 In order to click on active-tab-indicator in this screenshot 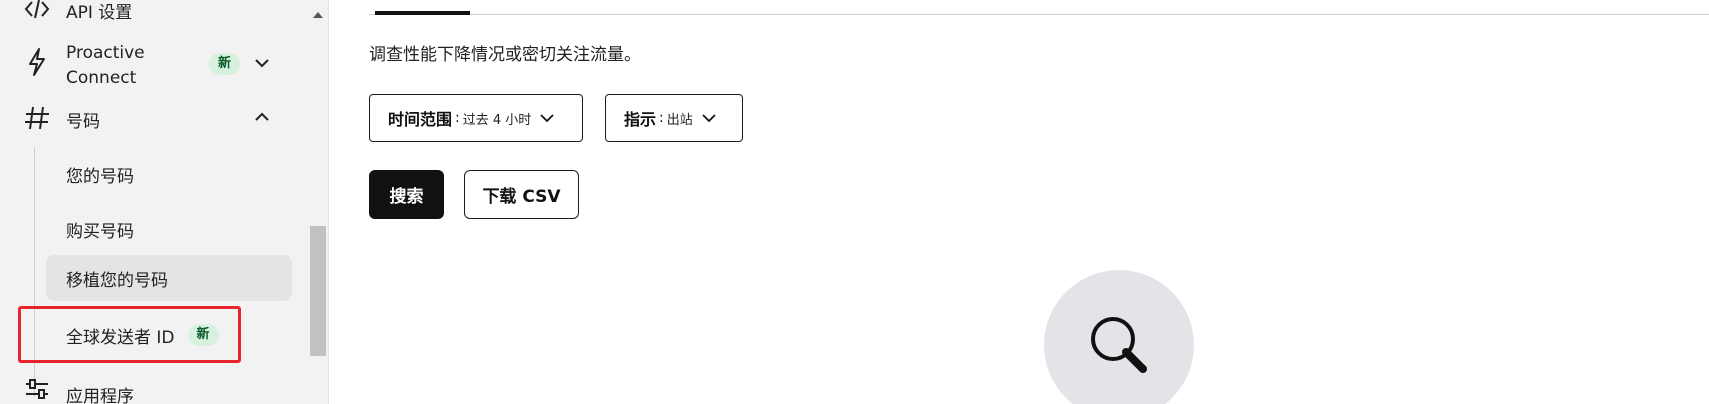, I will do `click(422, 13)`.